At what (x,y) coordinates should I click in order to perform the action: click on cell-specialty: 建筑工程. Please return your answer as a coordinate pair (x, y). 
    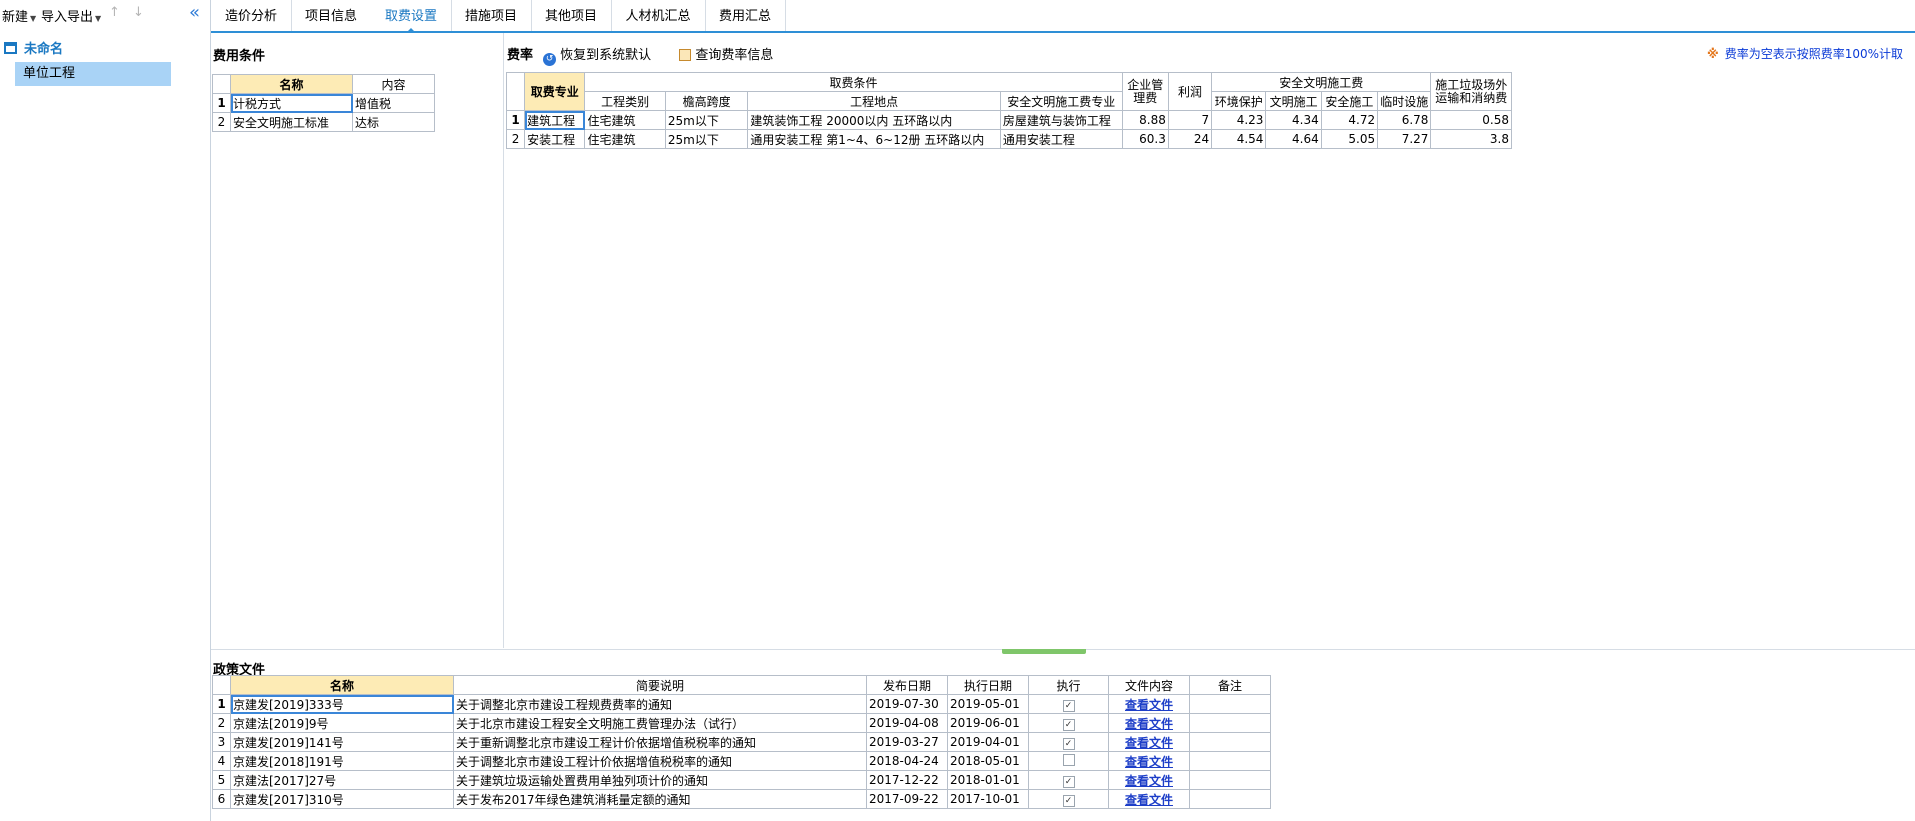
    Looking at the image, I should click on (555, 120).